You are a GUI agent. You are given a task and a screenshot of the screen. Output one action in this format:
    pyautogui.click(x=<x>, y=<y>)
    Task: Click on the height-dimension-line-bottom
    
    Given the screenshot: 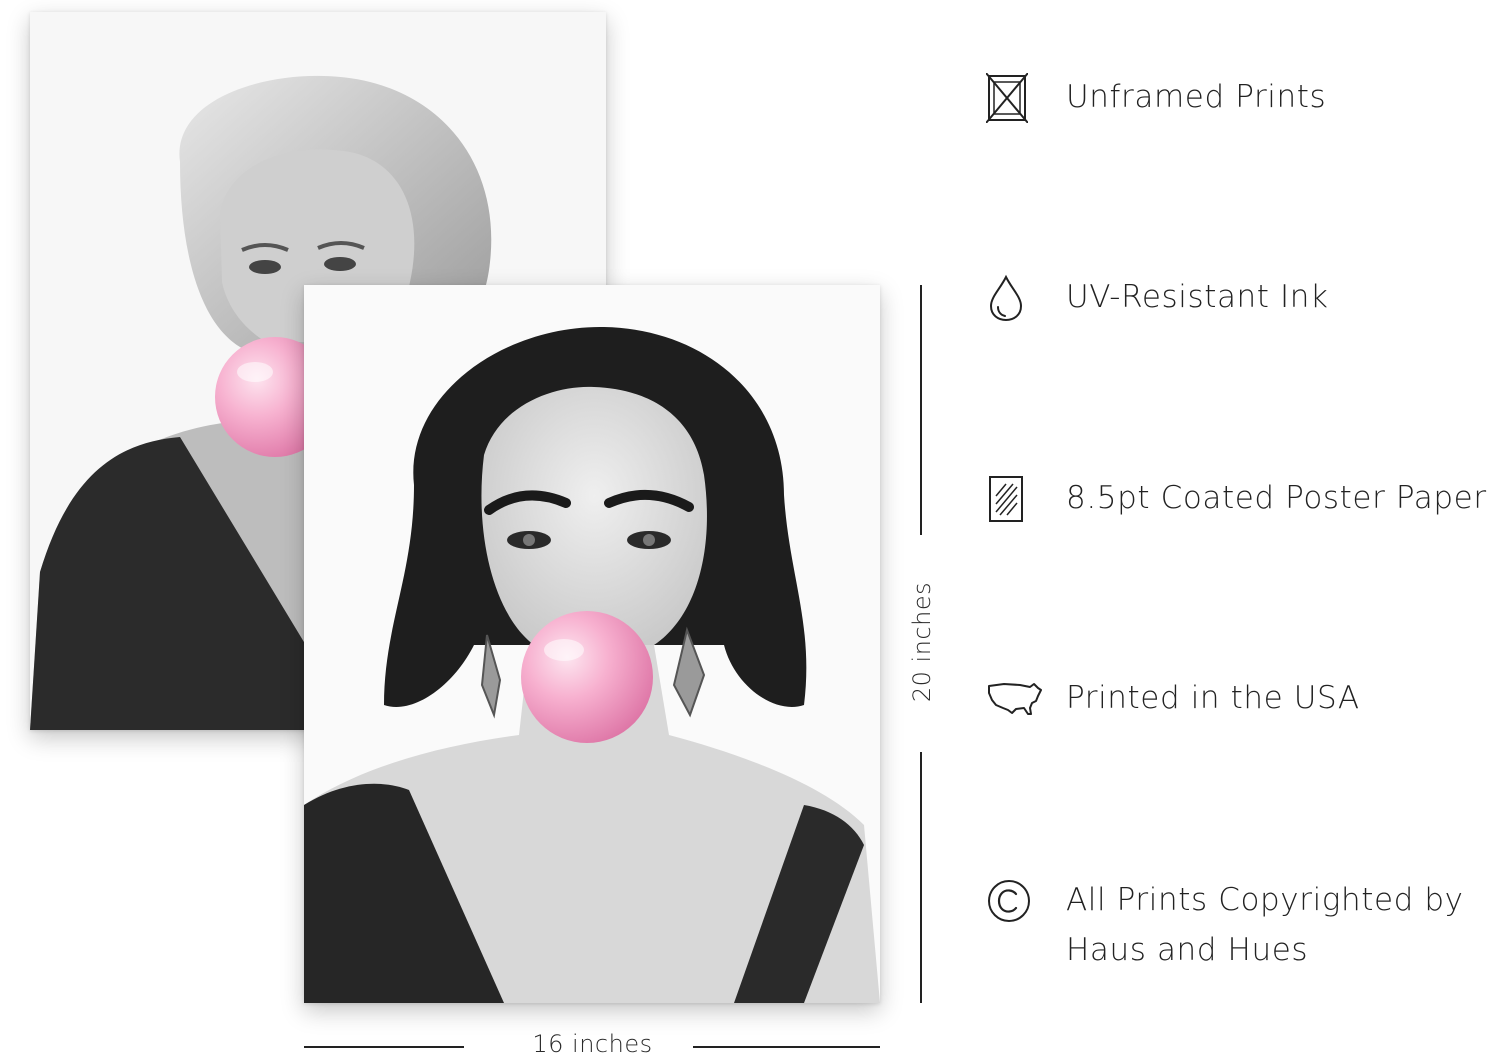 What is the action you would take?
    pyautogui.click(x=921, y=877)
    